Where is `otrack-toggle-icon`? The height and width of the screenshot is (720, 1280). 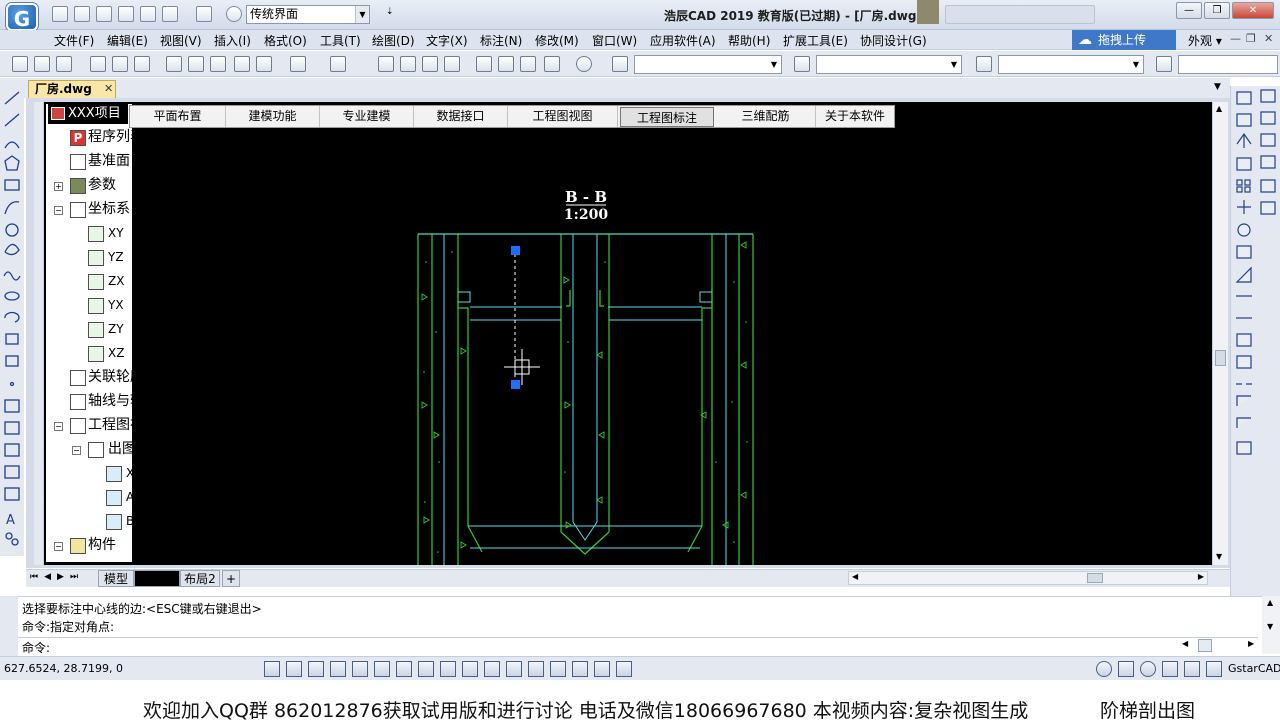
otrack-toggle-icon is located at coordinates (382, 669).